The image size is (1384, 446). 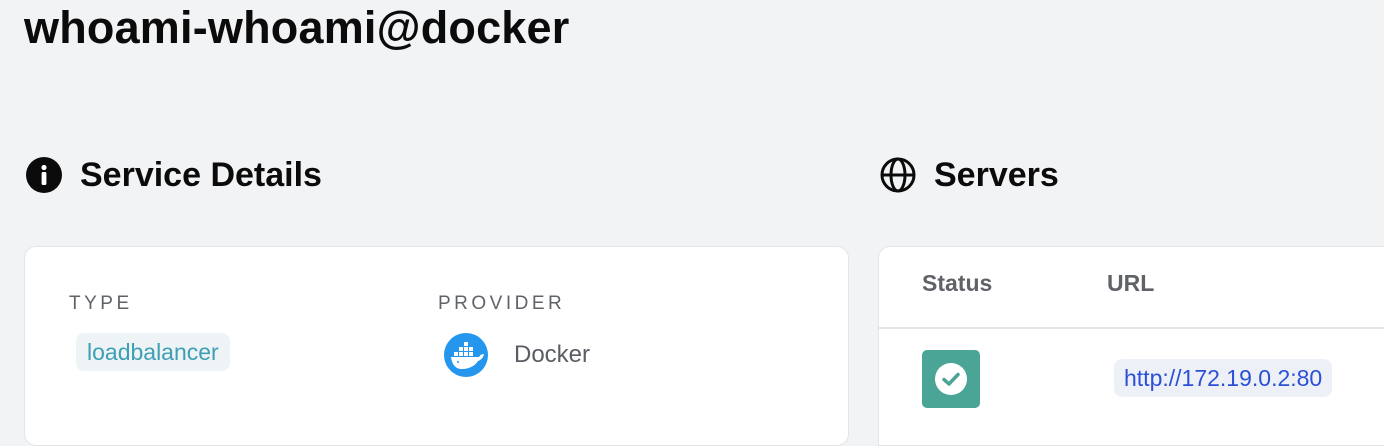 What do you see at coordinates (153, 352) in the screenshot?
I see `type-badge: loadbalancer` at bounding box center [153, 352].